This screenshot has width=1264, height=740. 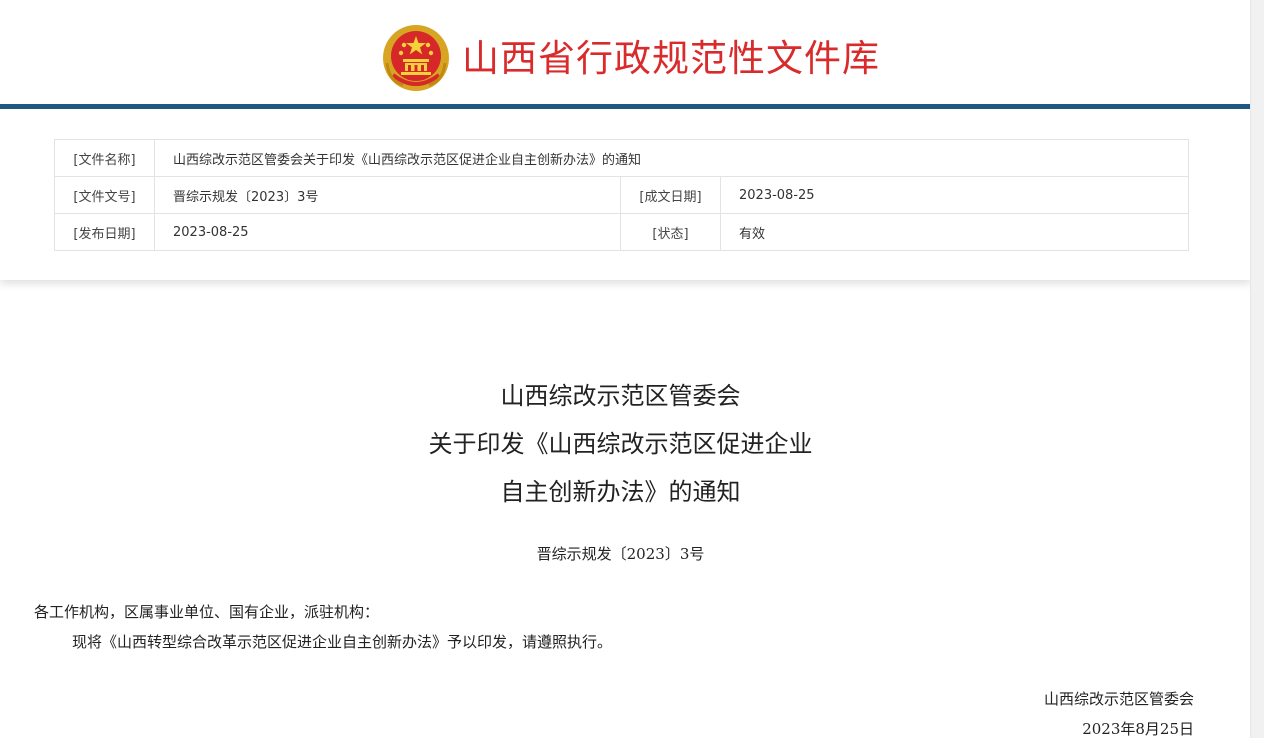 I want to click on written-date-value: 2023-08-25, so click(x=954, y=195).